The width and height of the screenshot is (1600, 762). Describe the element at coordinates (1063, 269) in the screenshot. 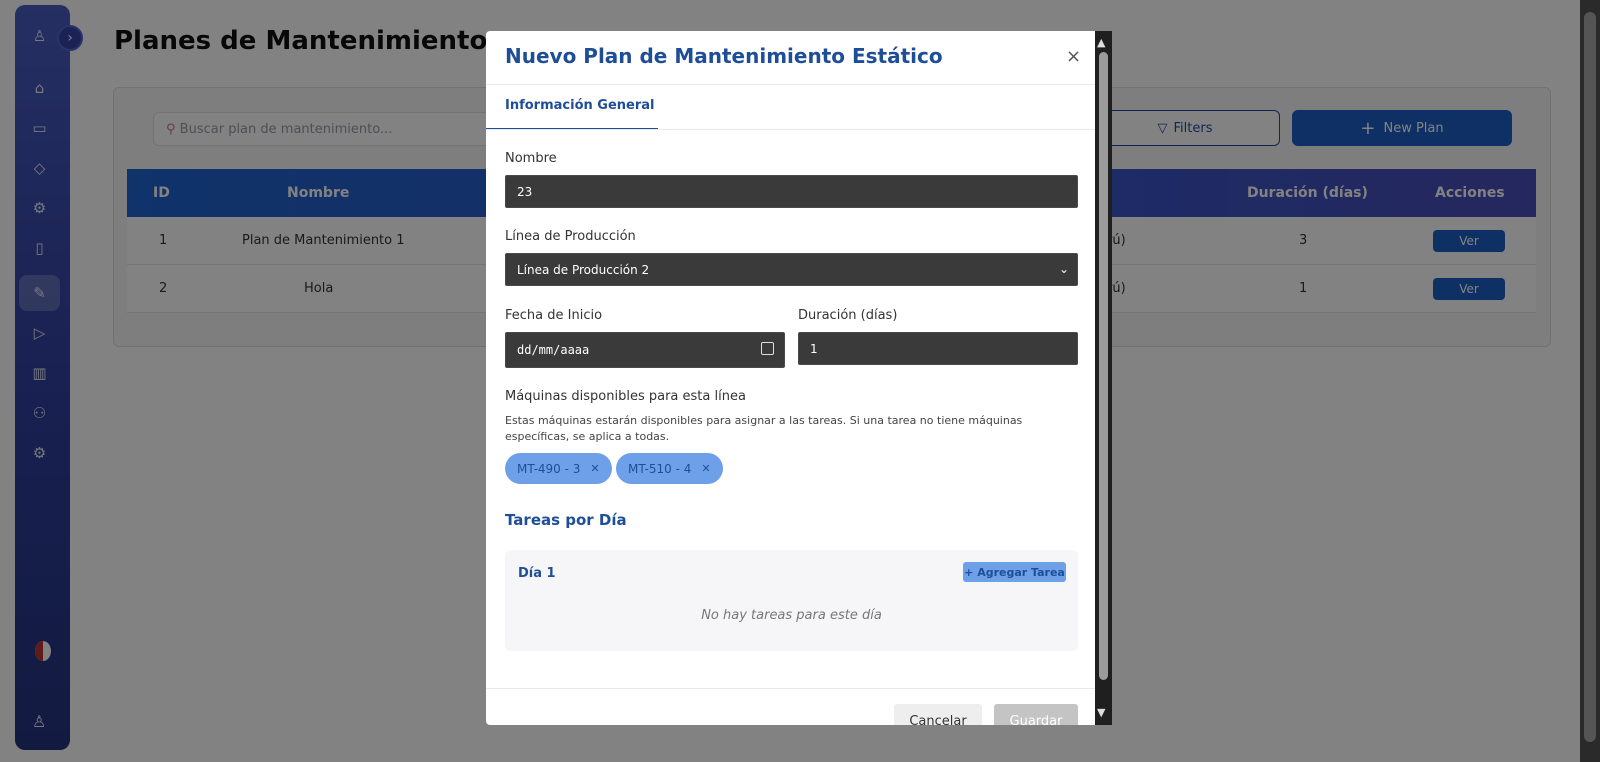

I see `chevron-down-icon: ⌄` at that location.